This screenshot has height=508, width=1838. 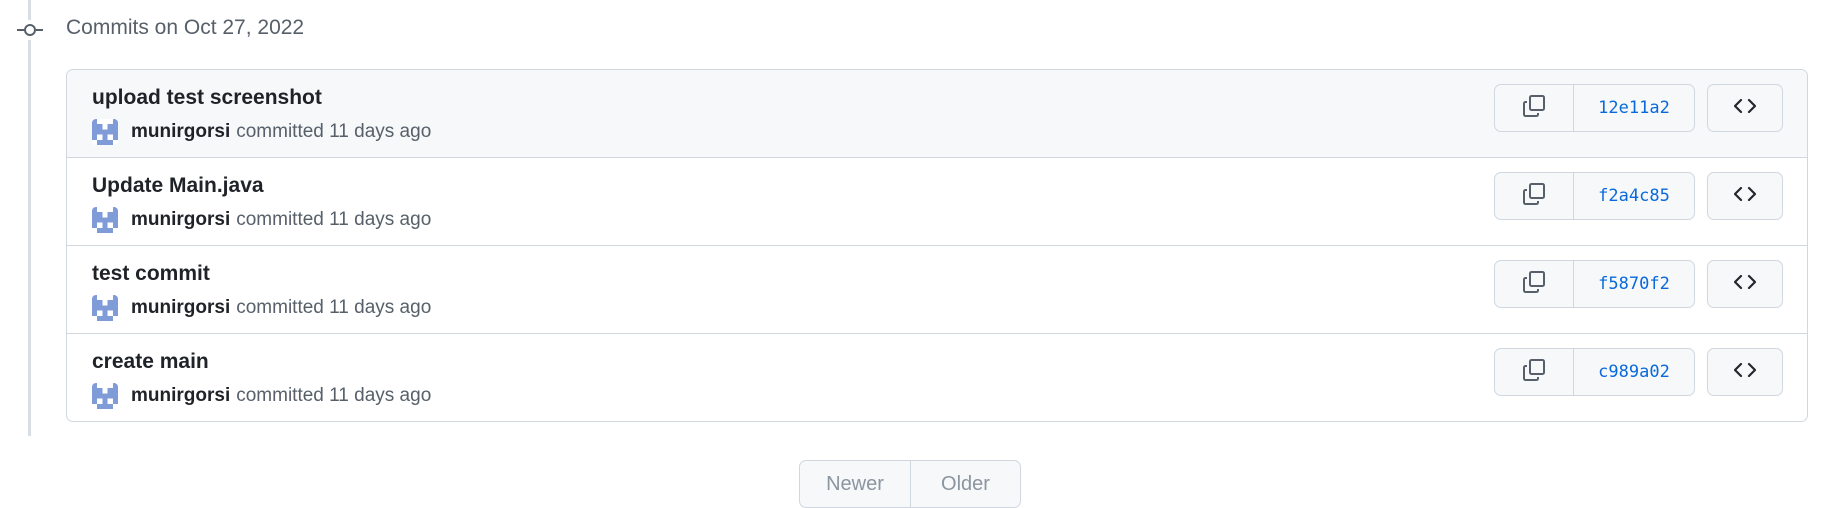 What do you see at coordinates (855, 484) in the screenshot?
I see `newer-button: Newer` at bounding box center [855, 484].